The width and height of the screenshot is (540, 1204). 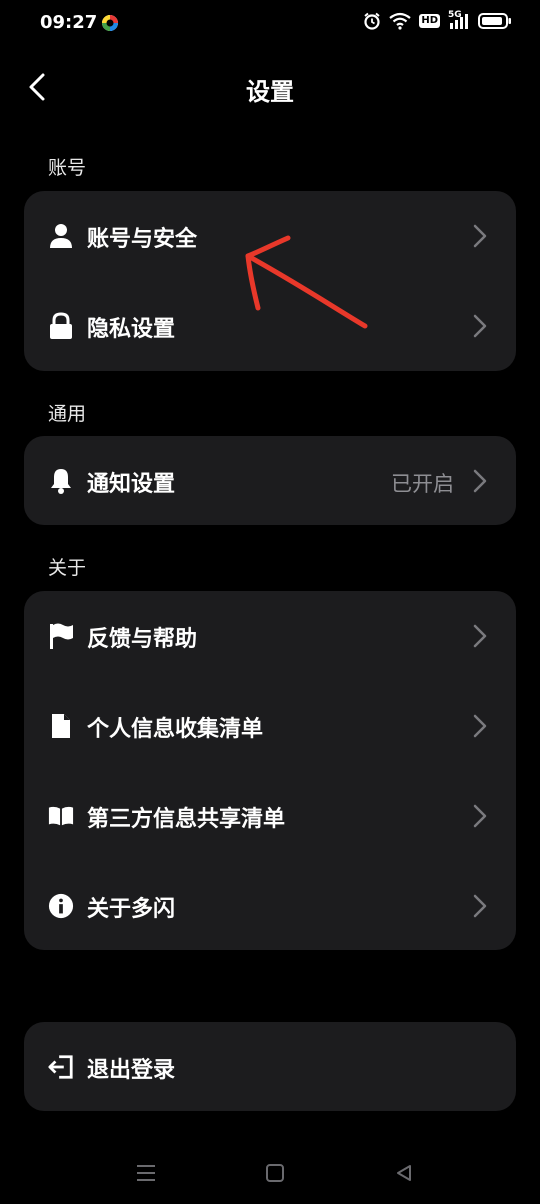 I want to click on system-navigation-bar, so click(x=270, y=1172).